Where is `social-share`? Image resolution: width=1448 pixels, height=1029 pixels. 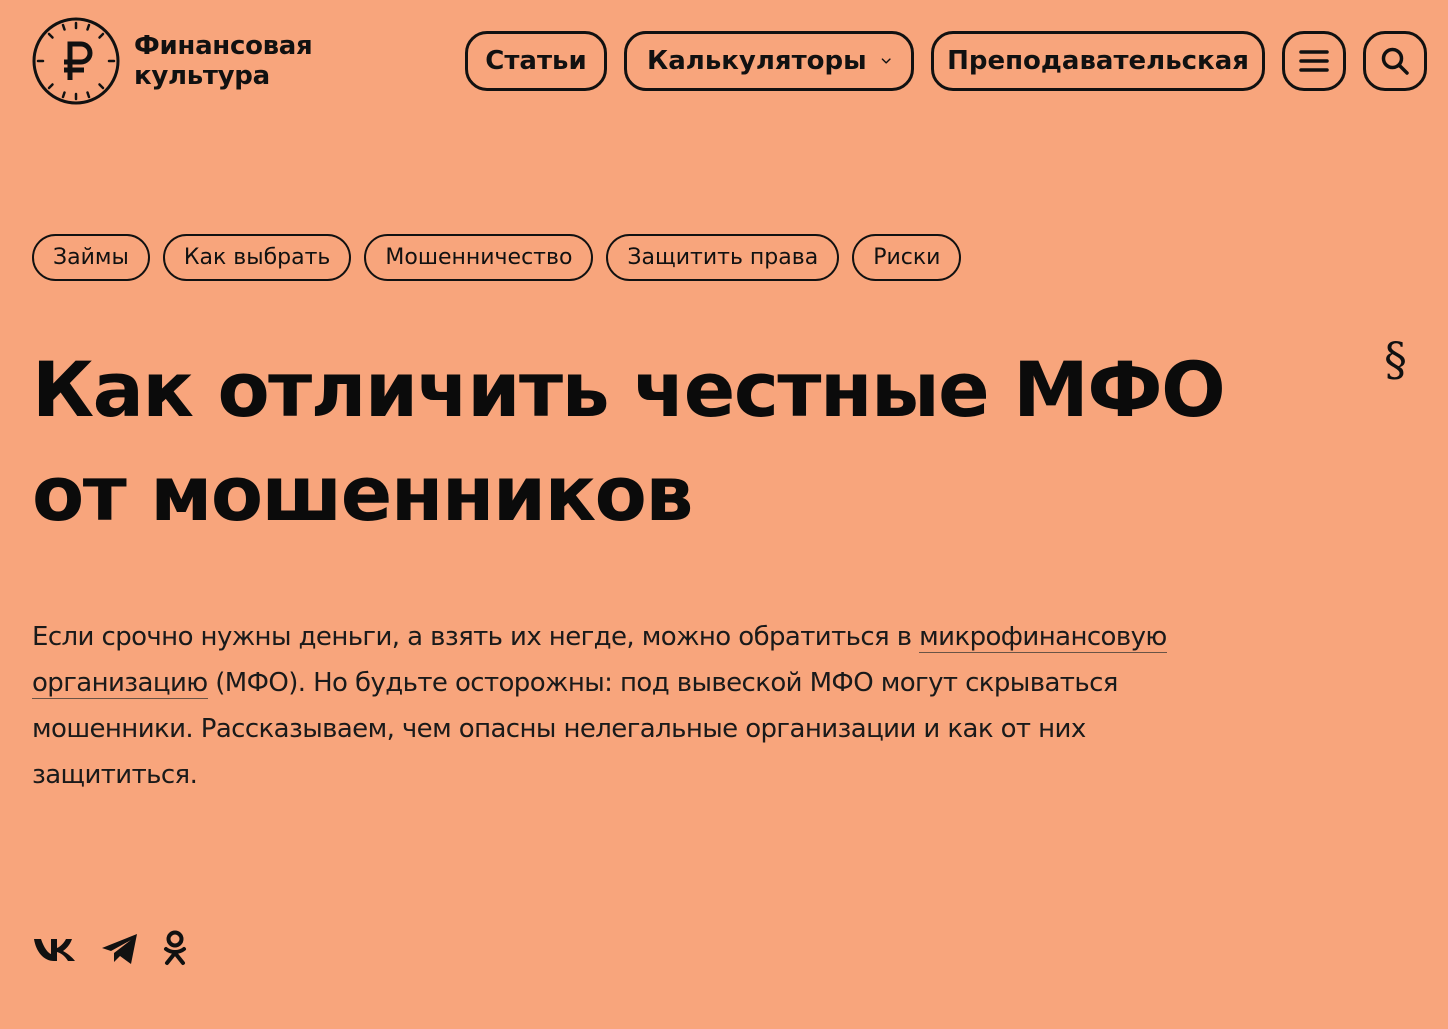
social-share is located at coordinates (121, 949).